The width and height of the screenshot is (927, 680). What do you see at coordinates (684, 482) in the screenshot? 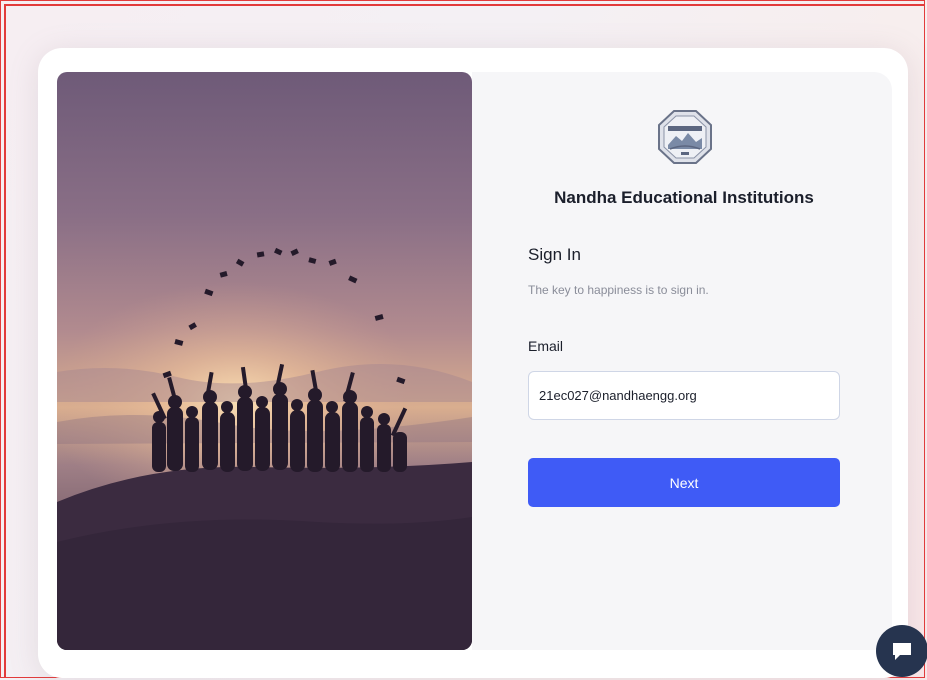
I see `next-button: Next` at bounding box center [684, 482].